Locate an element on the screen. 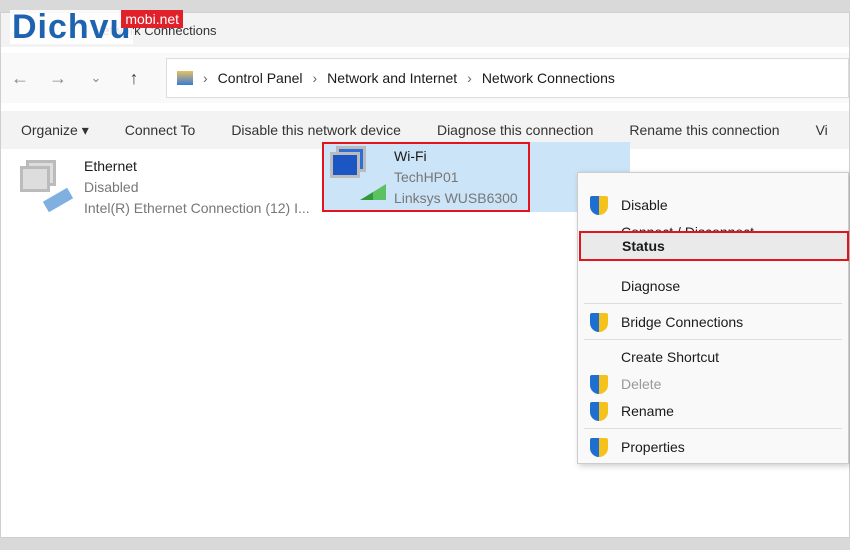  rename-button: Rename this connection is located at coordinates (704, 130).